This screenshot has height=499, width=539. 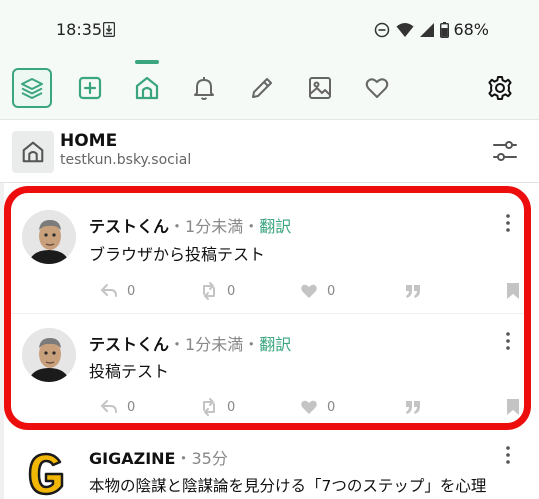 What do you see at coordinates (471, 29) in the screenshot?
I see `battery-percent: 68%` at bounding box center [471, 29].